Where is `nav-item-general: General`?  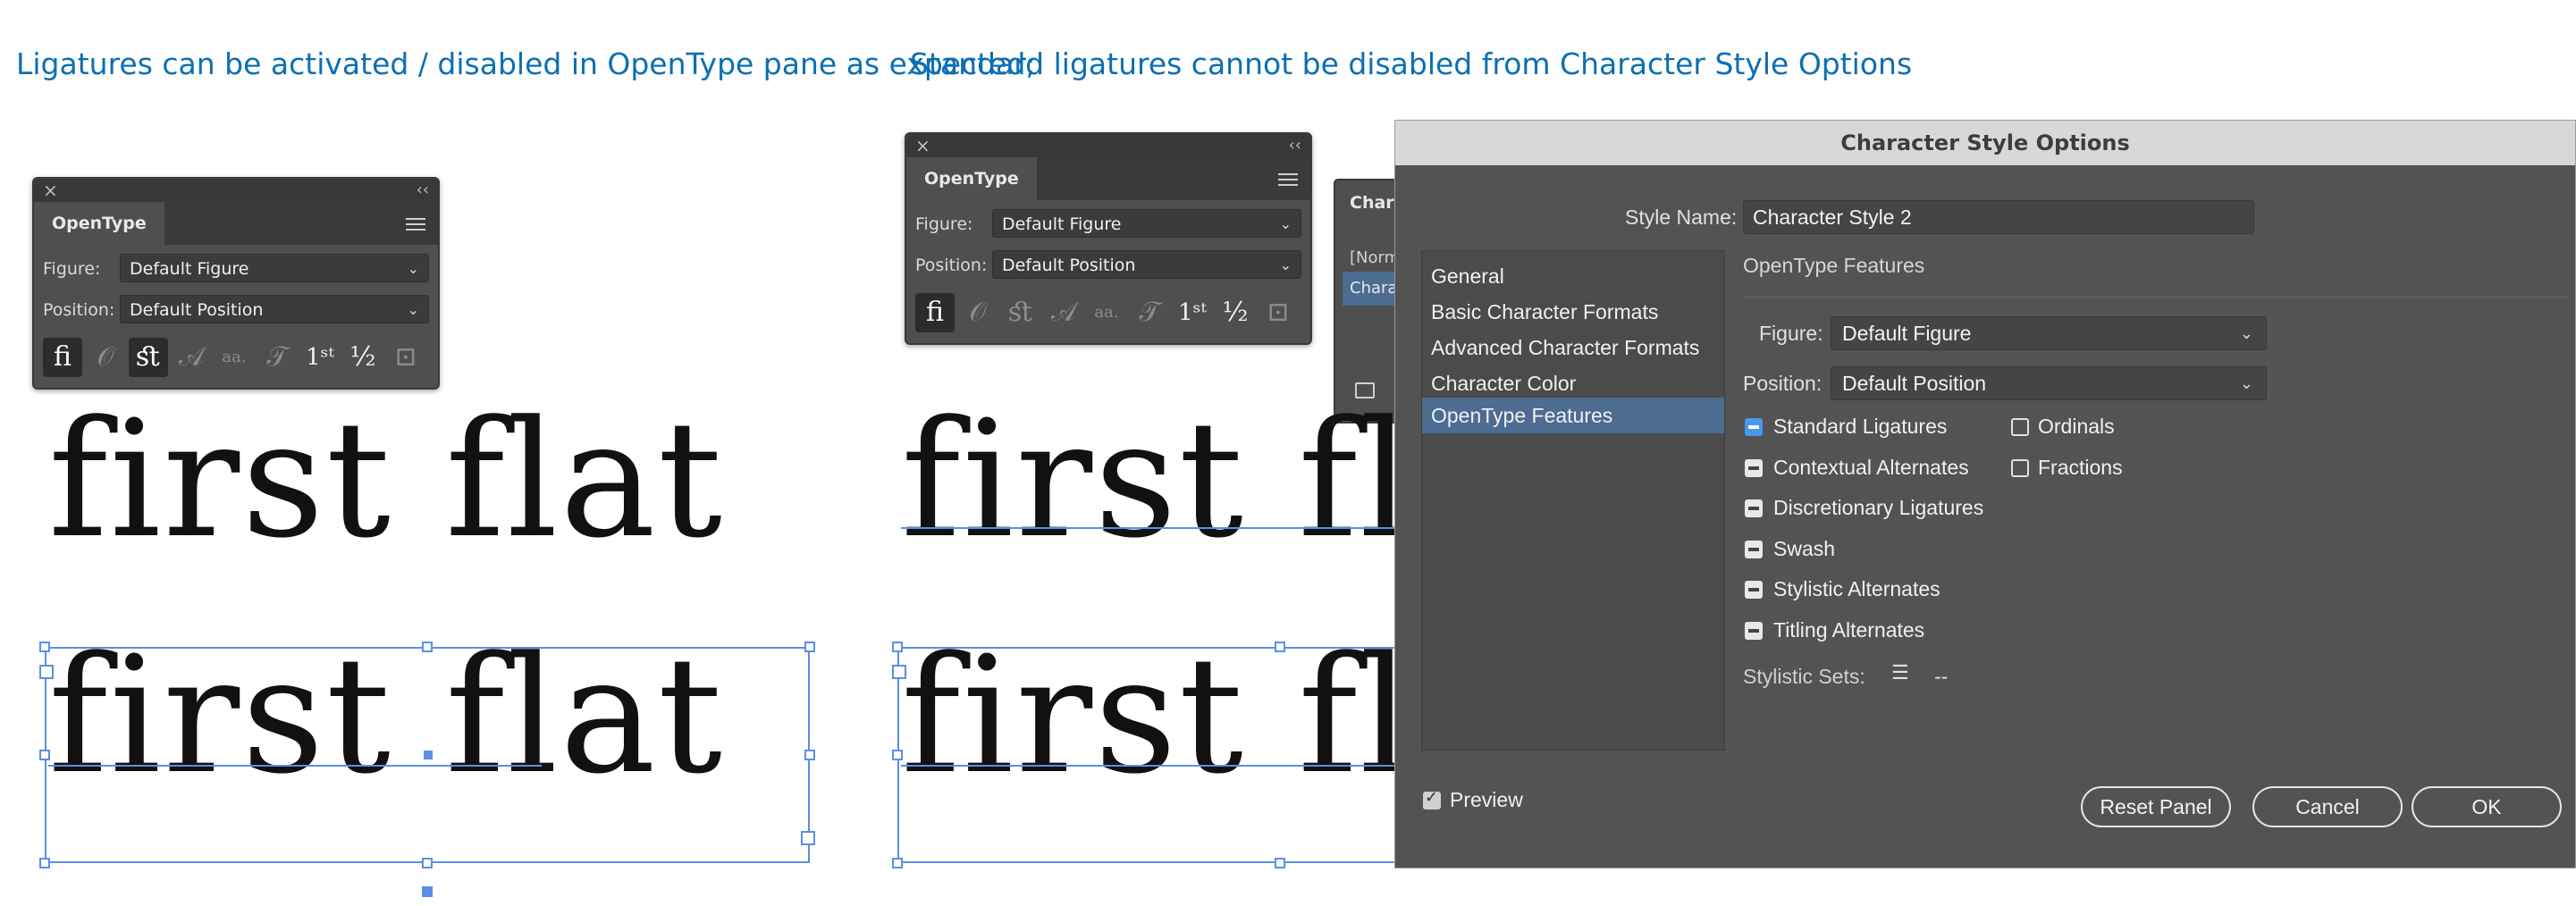 nav-item-general: General is located at coordinates (1573, 276).